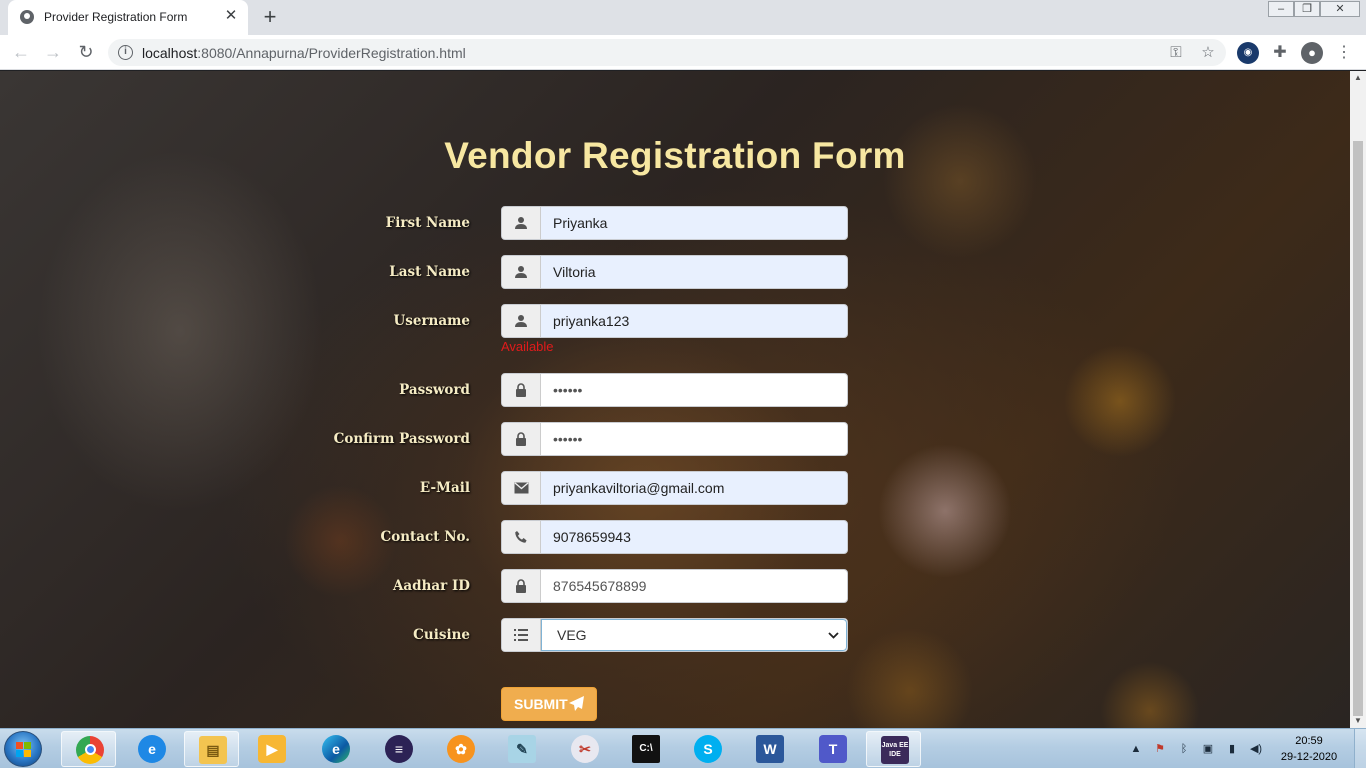 The width and height of the screenshot is (1366, 768). I want to click on scroll-up-icon: ▲, so click(1358, 78).